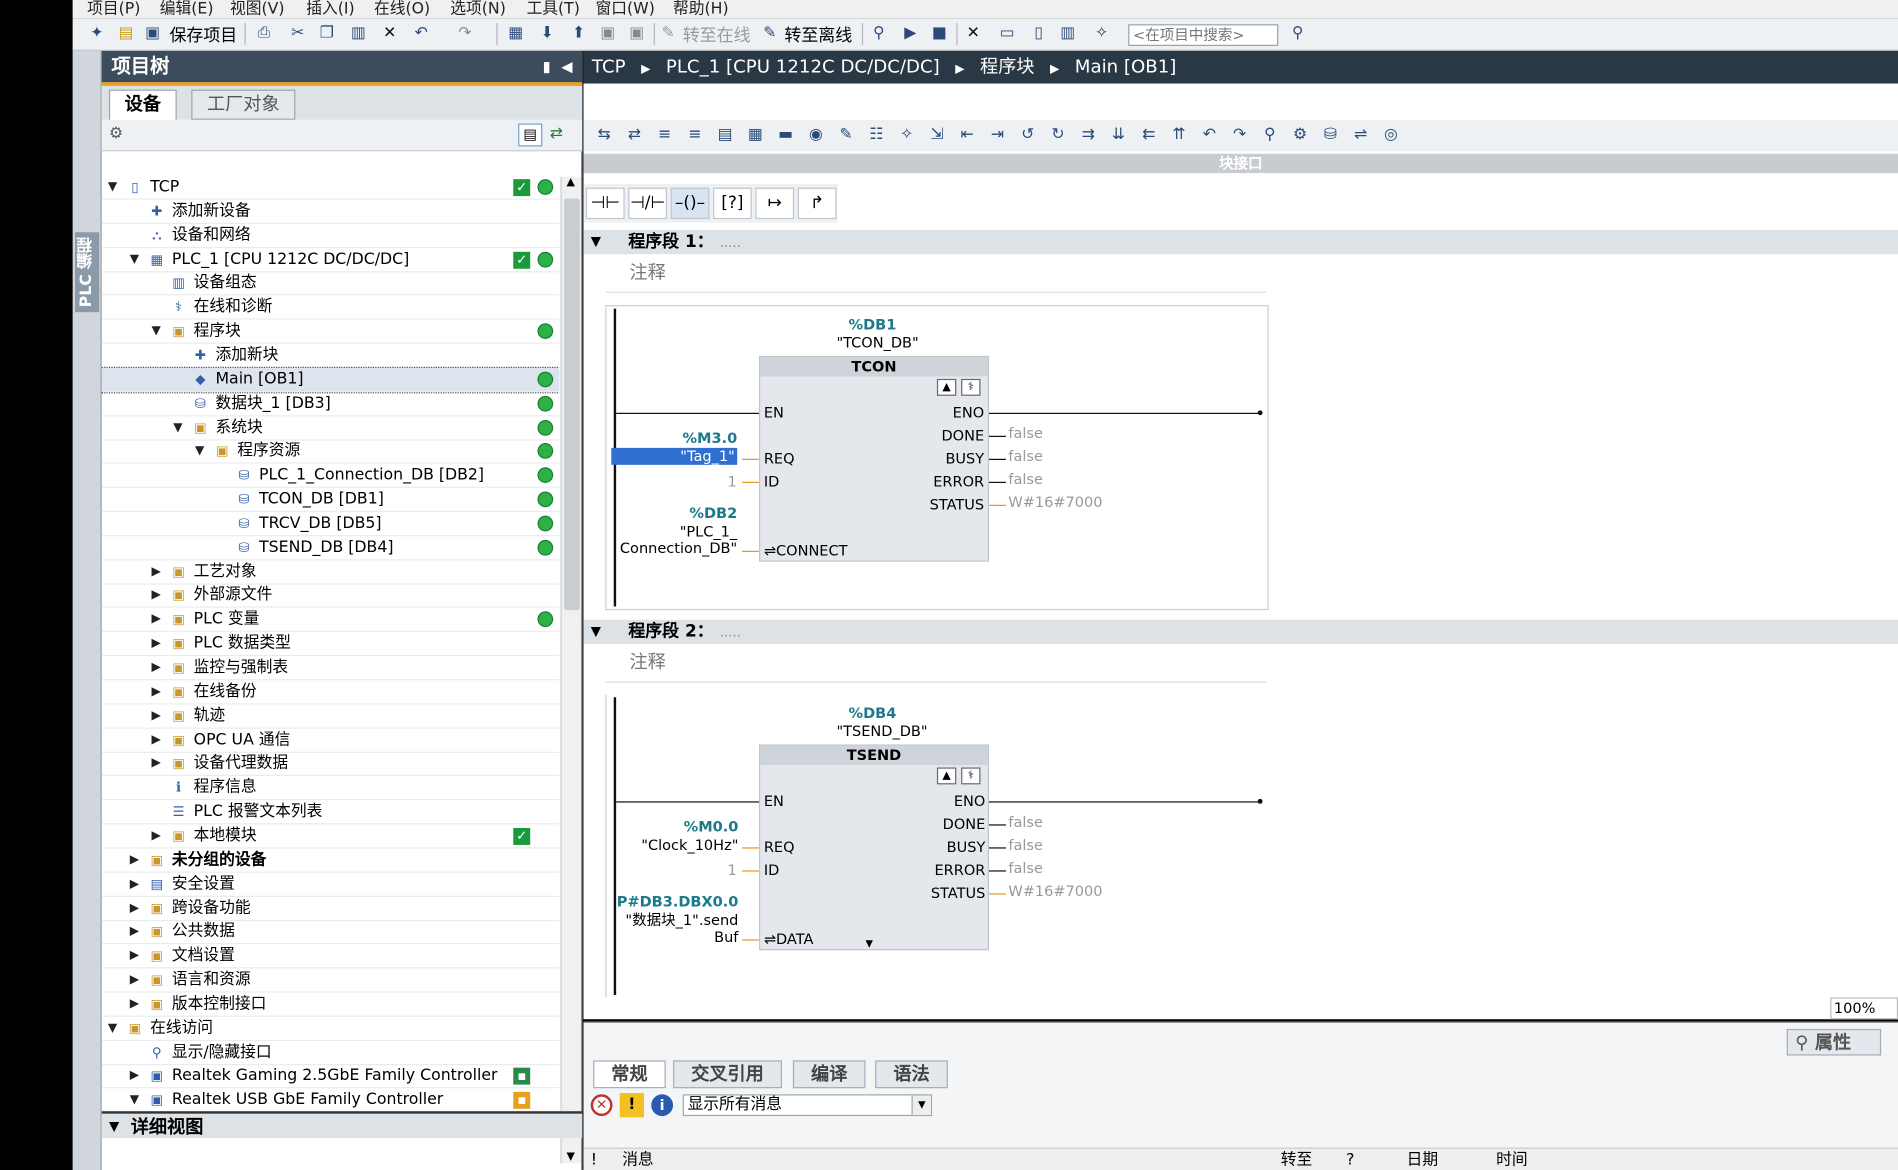 The image size is (1898, 1170). I want to click on go-online-button: 转至在线, so click(717, 35).